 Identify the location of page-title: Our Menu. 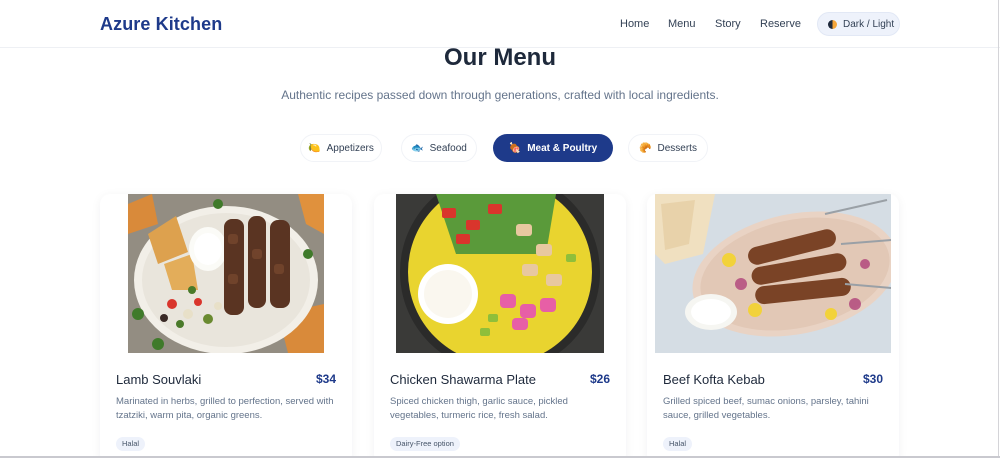
(500, 57).